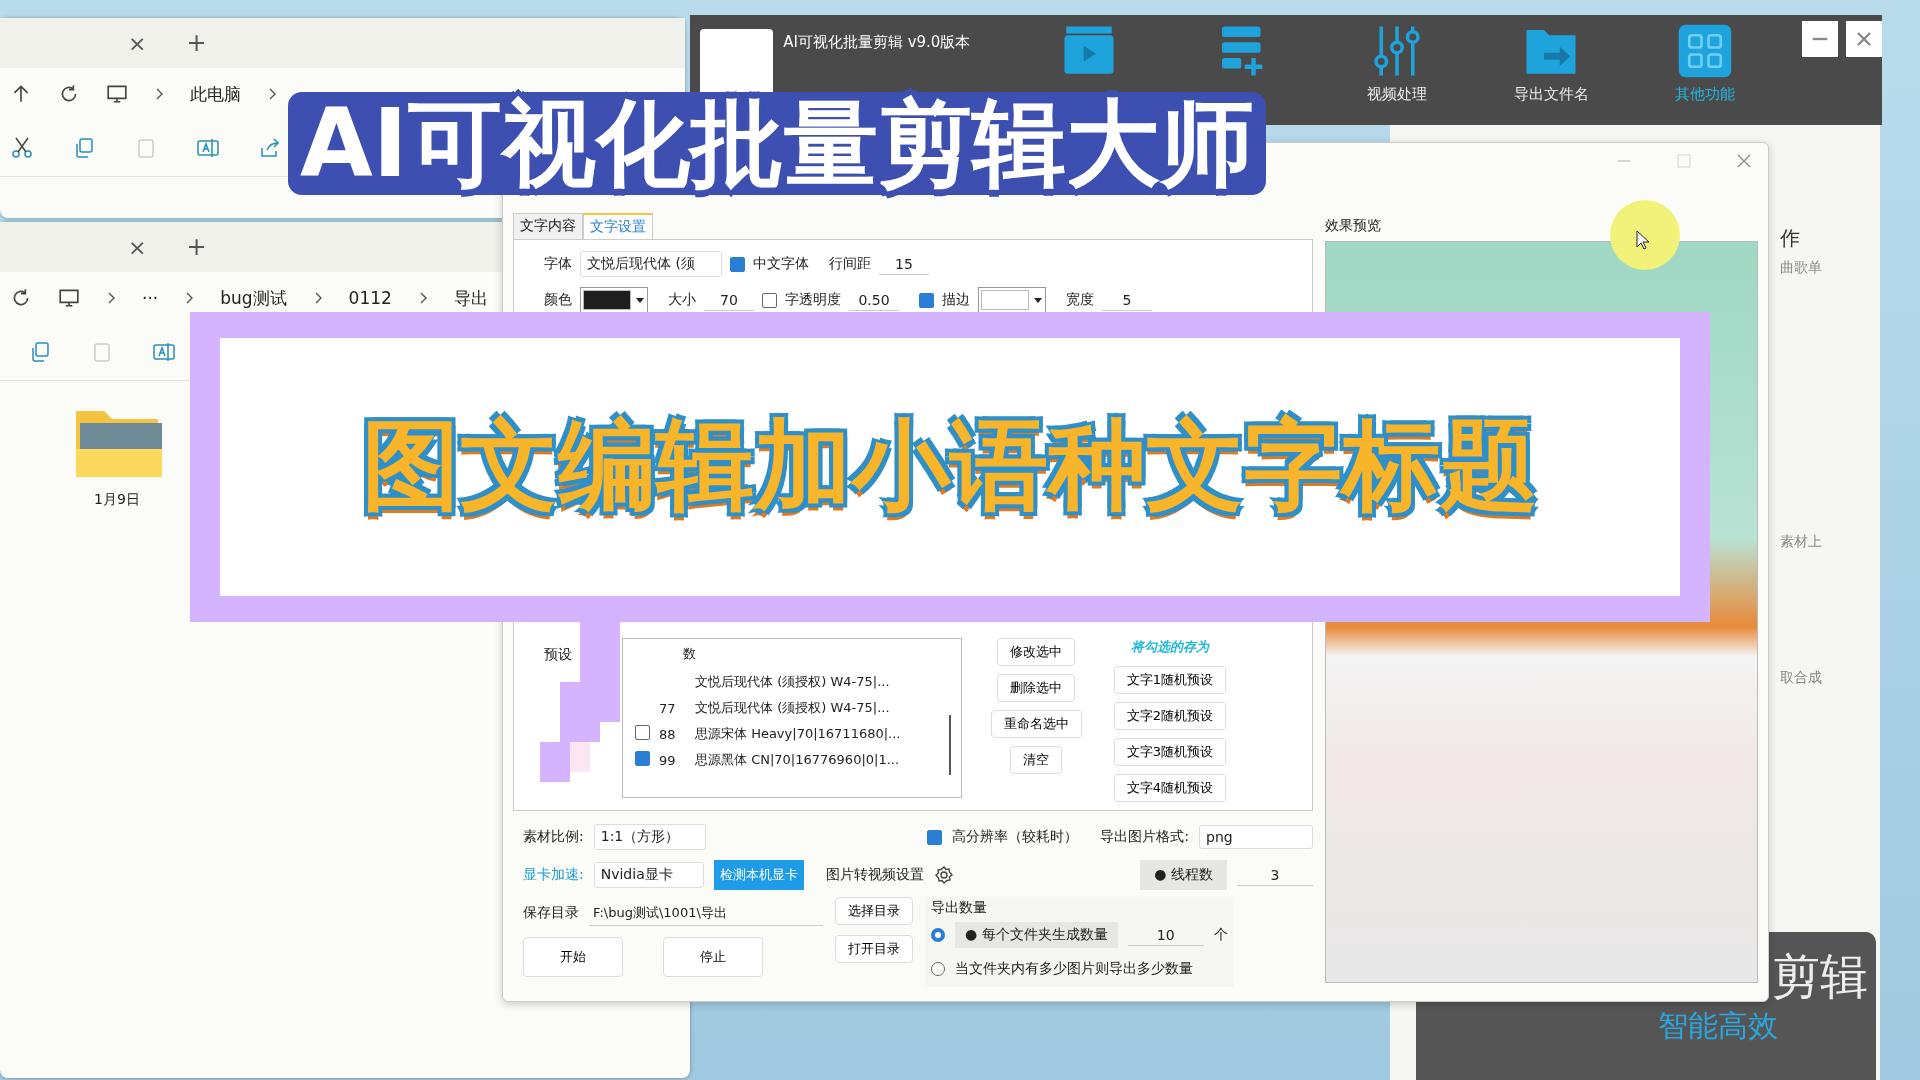  I want to click on share-icon, so click(270, 148).